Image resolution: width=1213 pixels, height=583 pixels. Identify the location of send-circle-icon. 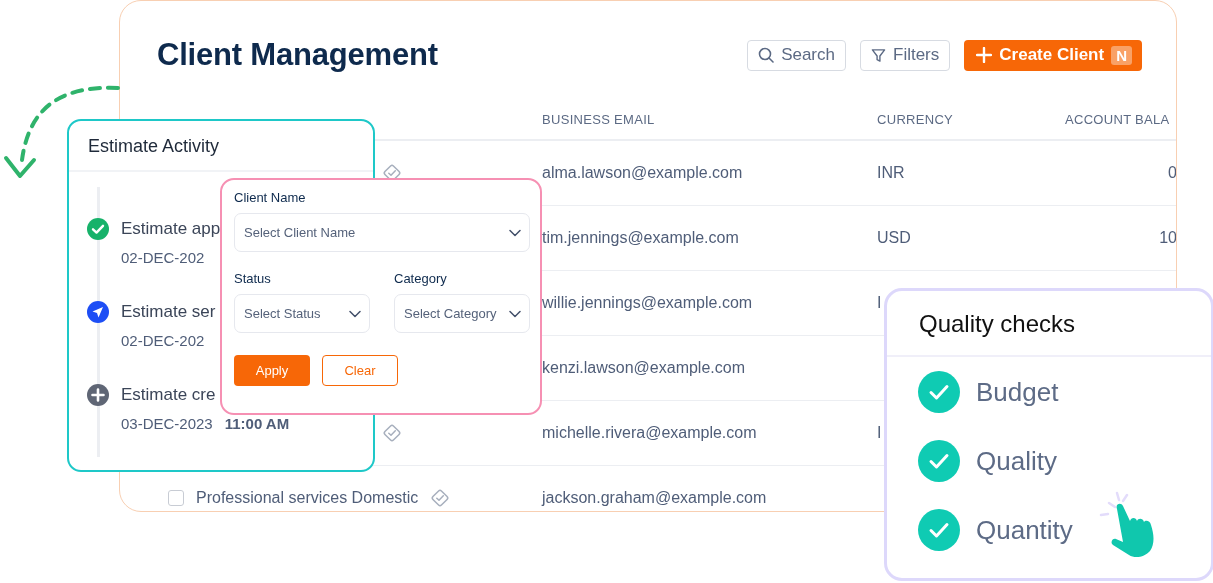
(98, 312).